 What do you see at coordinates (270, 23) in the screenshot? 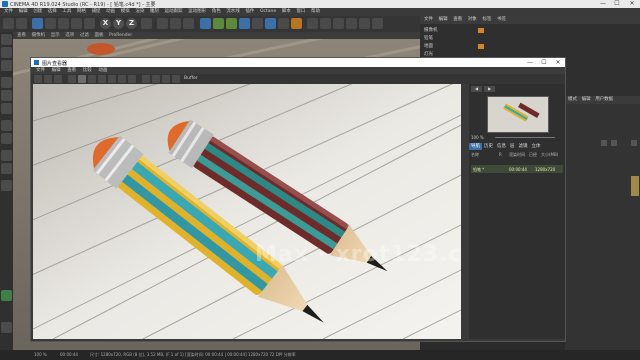
I see `floor-environment-icon` at bounding box center [270, 23].